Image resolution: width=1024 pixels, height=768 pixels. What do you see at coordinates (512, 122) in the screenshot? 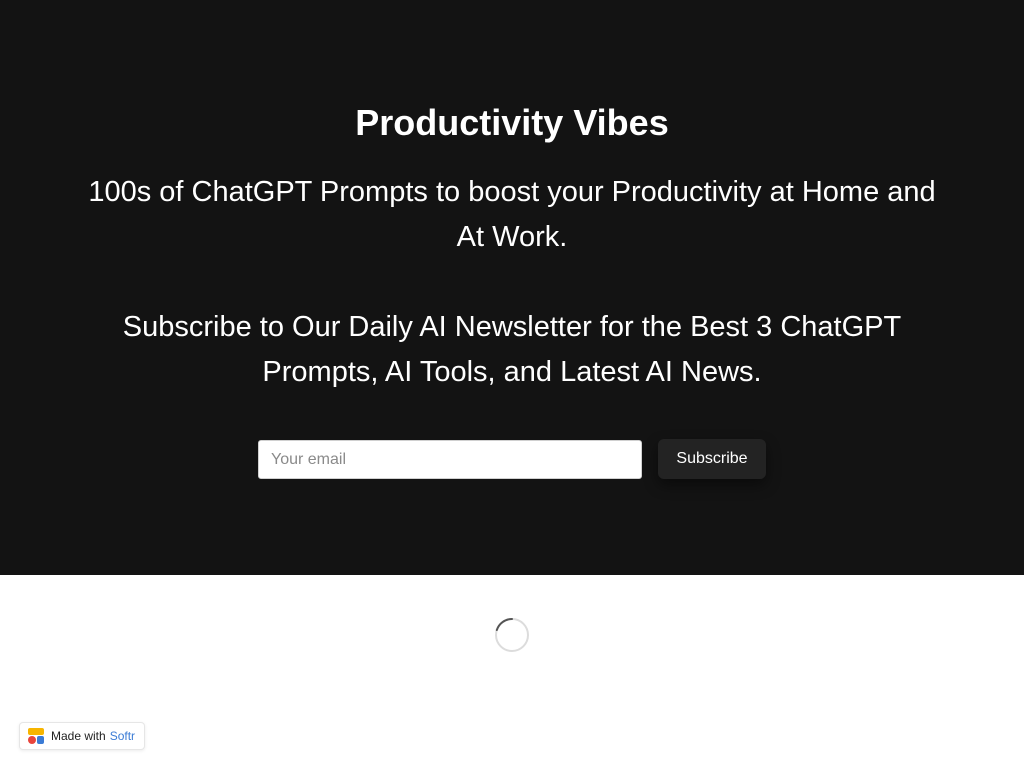
I see `page-title: Productivity Vibes` at bounding box center [512, 122].